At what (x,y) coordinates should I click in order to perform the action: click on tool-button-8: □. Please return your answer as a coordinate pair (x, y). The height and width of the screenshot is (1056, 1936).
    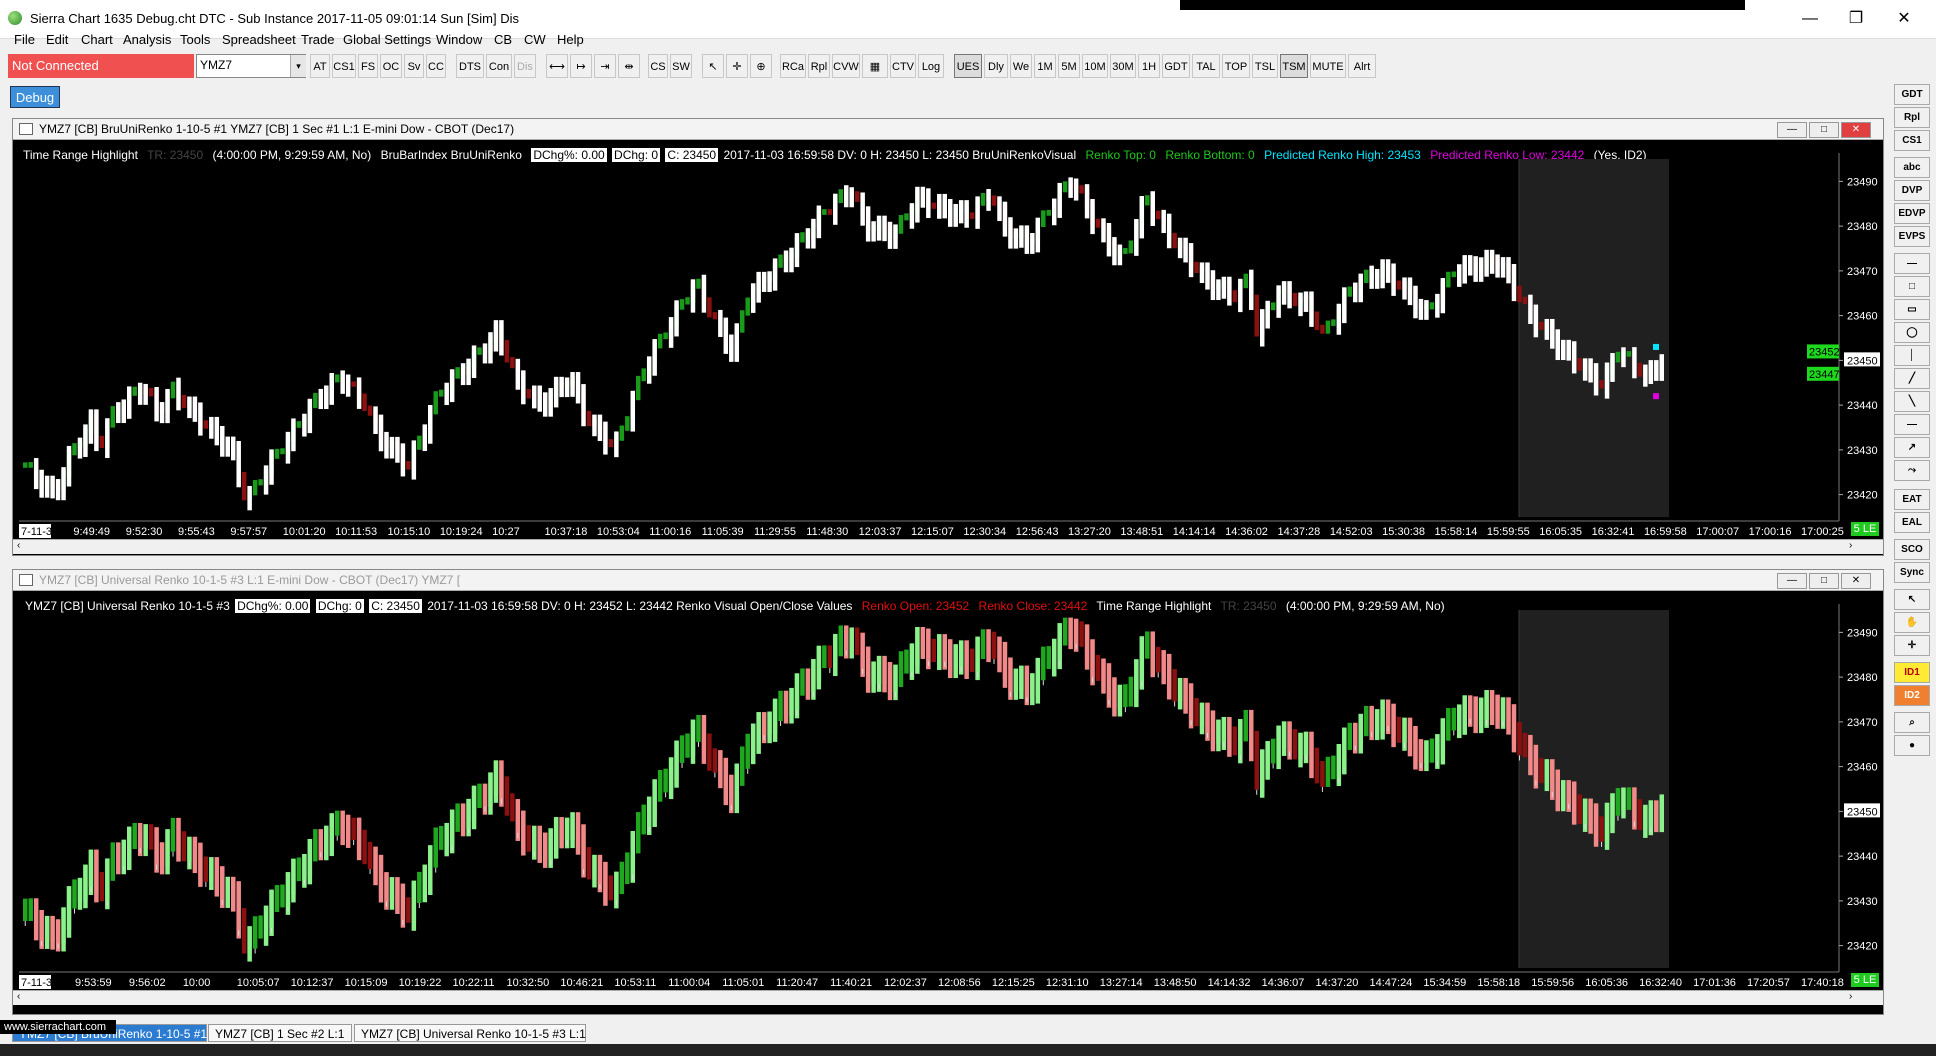
    Looking at the image, I should click on (1912, 286).